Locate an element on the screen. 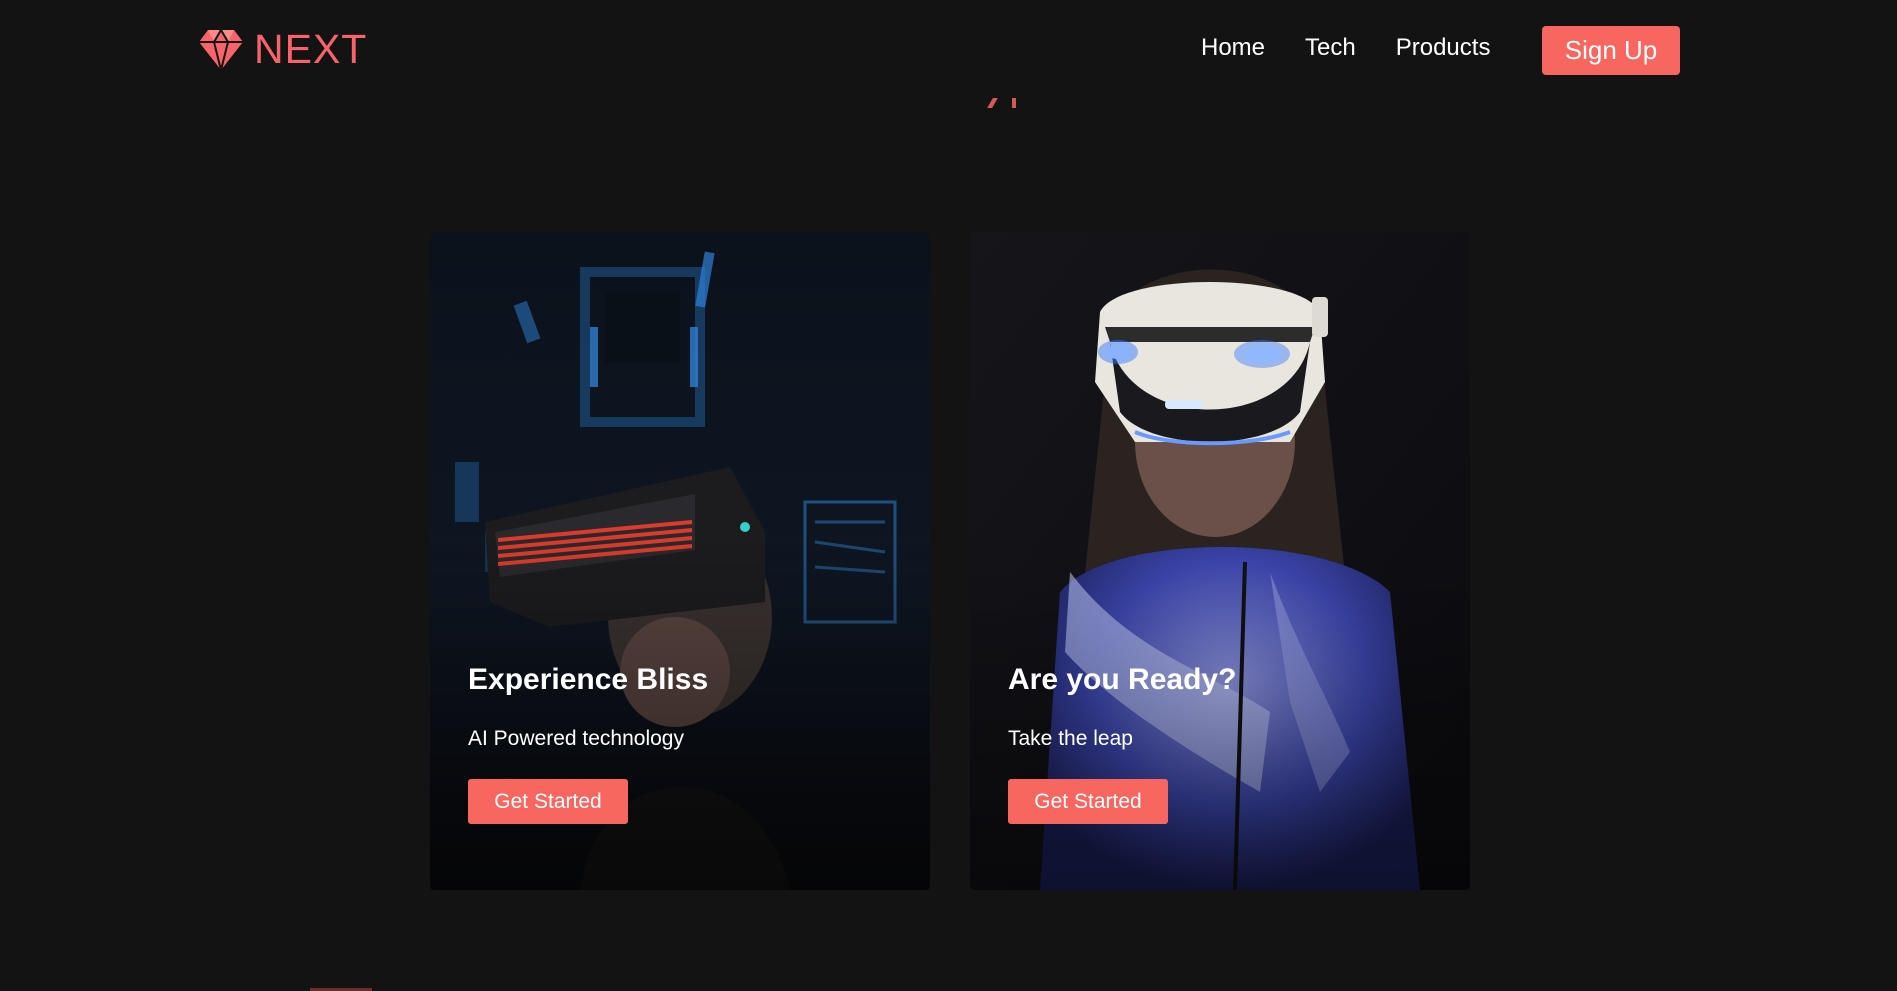 The image size is (1897, 991). nav-link-tech: Tech is located at coordinates (1330, 48).